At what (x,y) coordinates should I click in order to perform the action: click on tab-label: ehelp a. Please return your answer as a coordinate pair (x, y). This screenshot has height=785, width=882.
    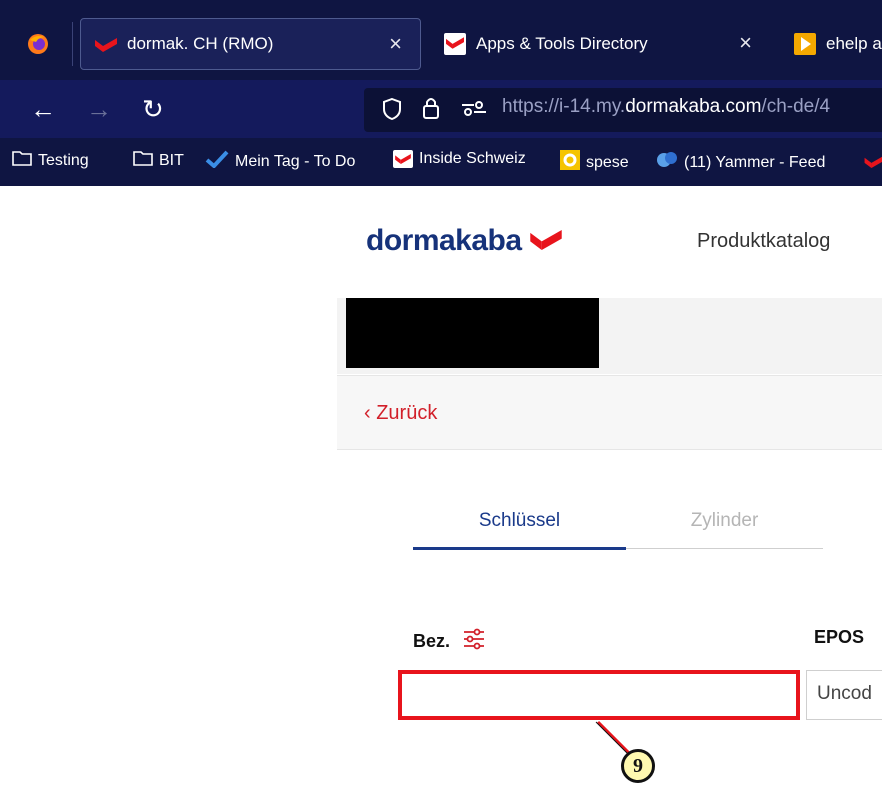
    Looking at the image, I should click on (854, 43).